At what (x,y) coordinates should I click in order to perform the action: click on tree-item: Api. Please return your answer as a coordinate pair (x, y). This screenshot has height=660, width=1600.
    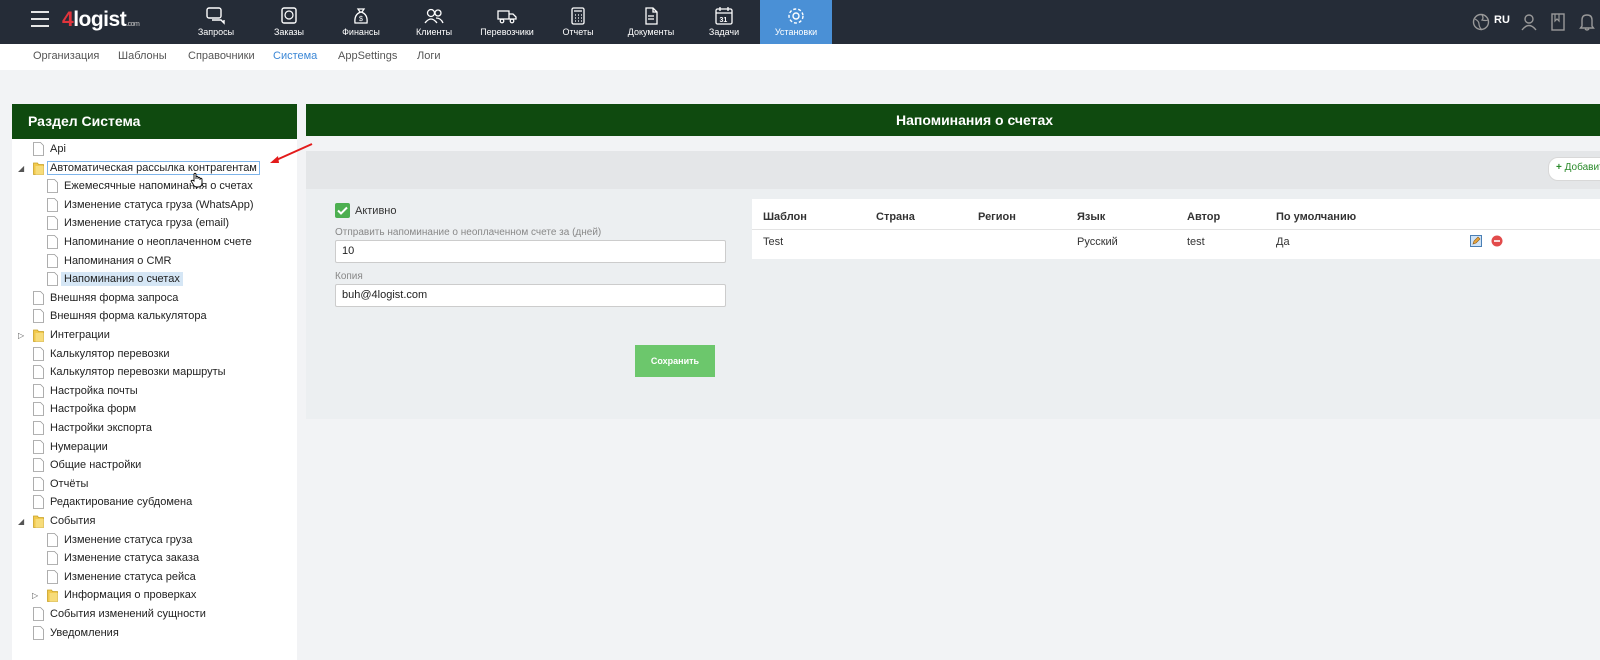
    Looking at the image, I should click on (154, 149).